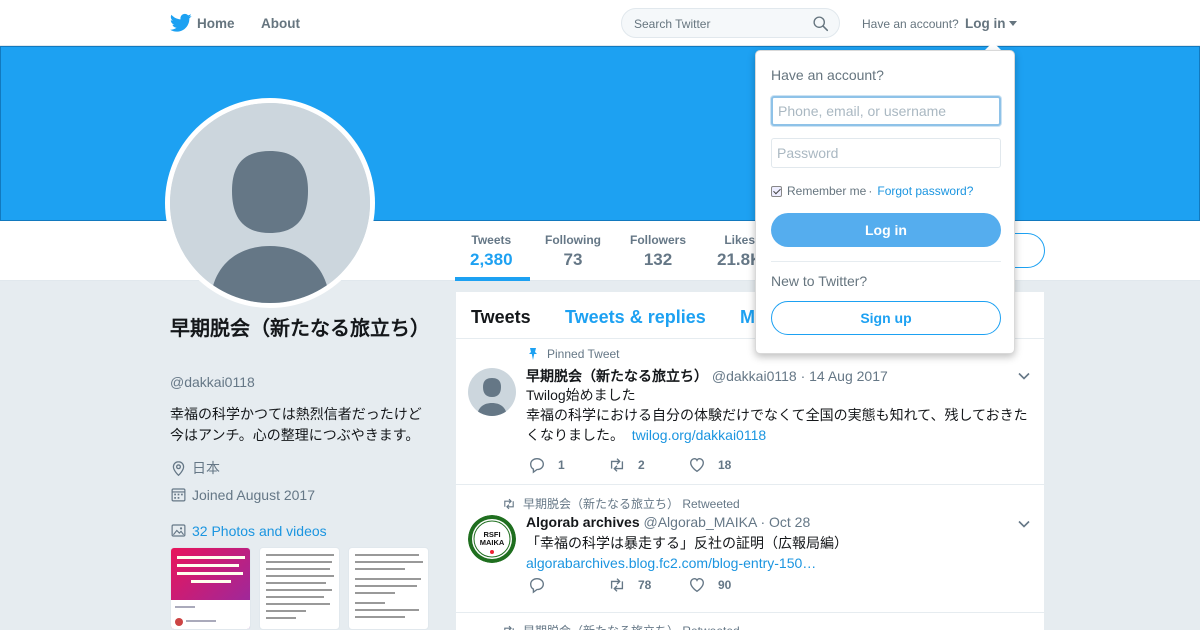  I want to click on tab-tweets-replies: Tweets & replies, so click(635, 317).